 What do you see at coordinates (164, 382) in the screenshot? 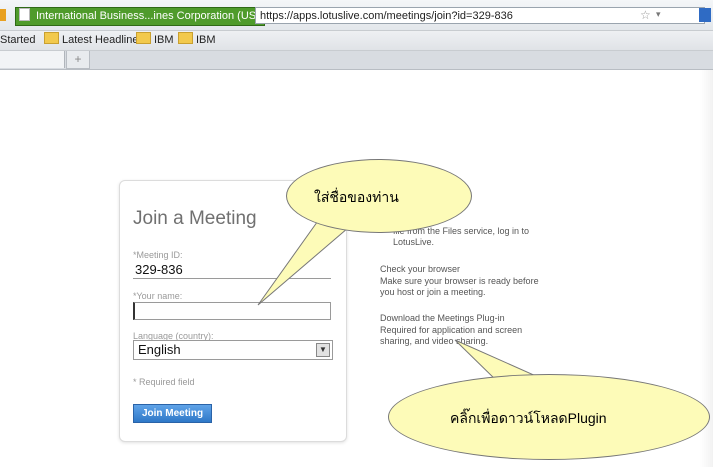
I see `required-note: * Required field` at bounding box center [164, 382].